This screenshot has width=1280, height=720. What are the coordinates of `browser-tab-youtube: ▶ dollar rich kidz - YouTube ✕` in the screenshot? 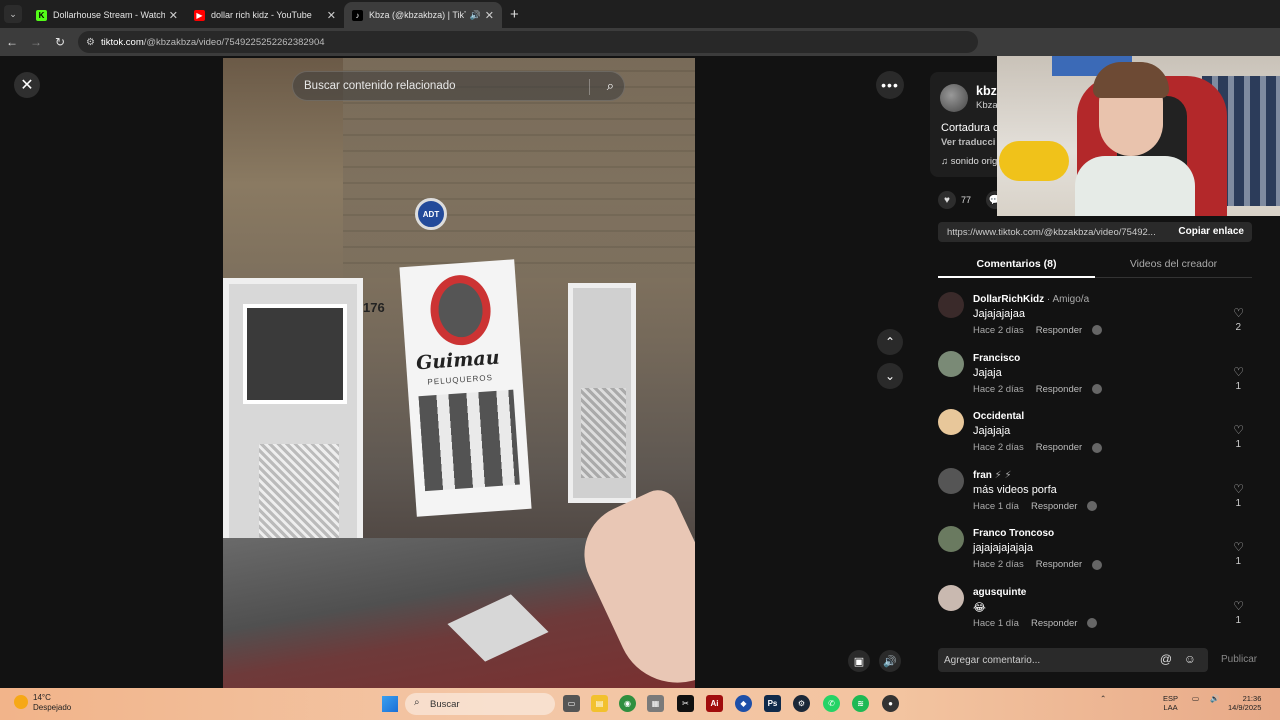 It's located at (265, 15).